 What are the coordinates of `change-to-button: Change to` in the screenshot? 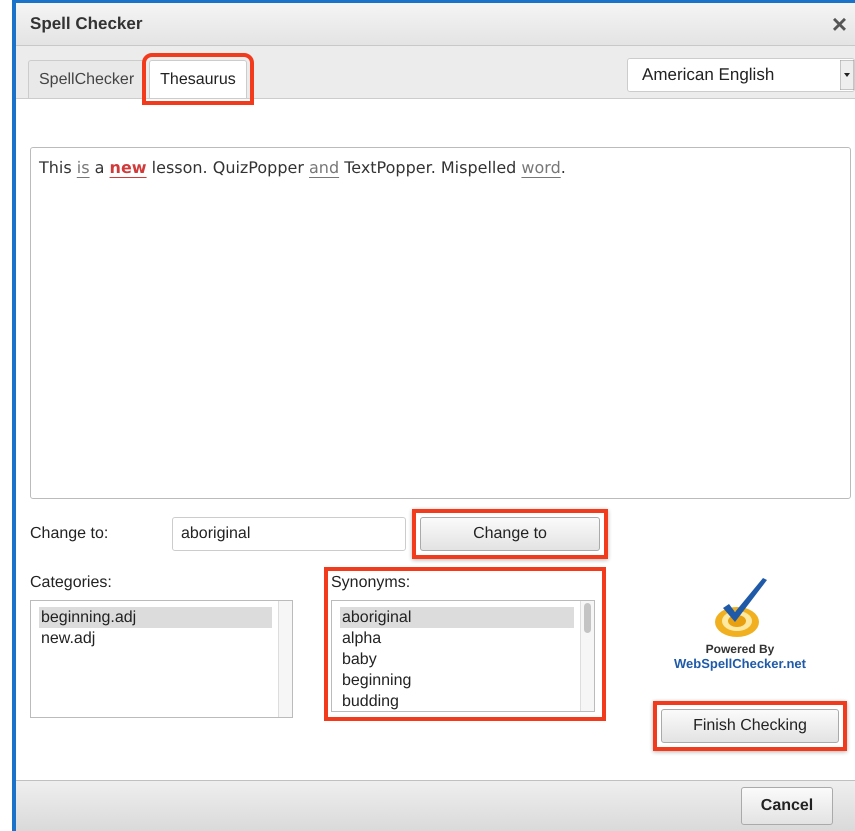 It's located at (510, 534).